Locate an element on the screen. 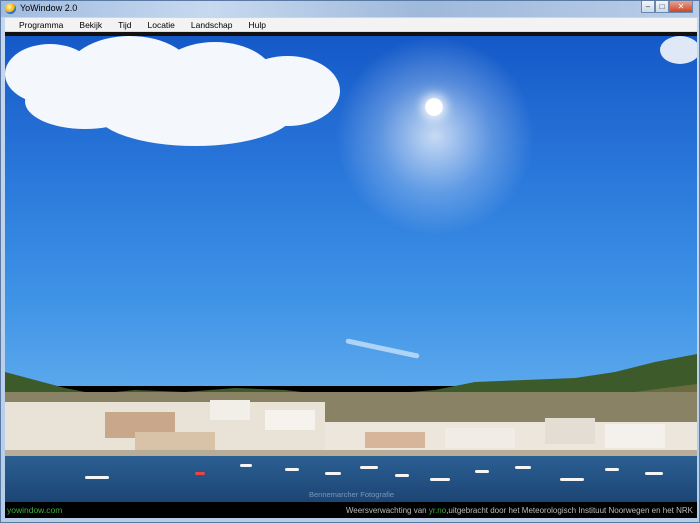 The width and height of the screenshot is (700, 523). menu-hulp: Hulp is located at coordinates (257, 25).